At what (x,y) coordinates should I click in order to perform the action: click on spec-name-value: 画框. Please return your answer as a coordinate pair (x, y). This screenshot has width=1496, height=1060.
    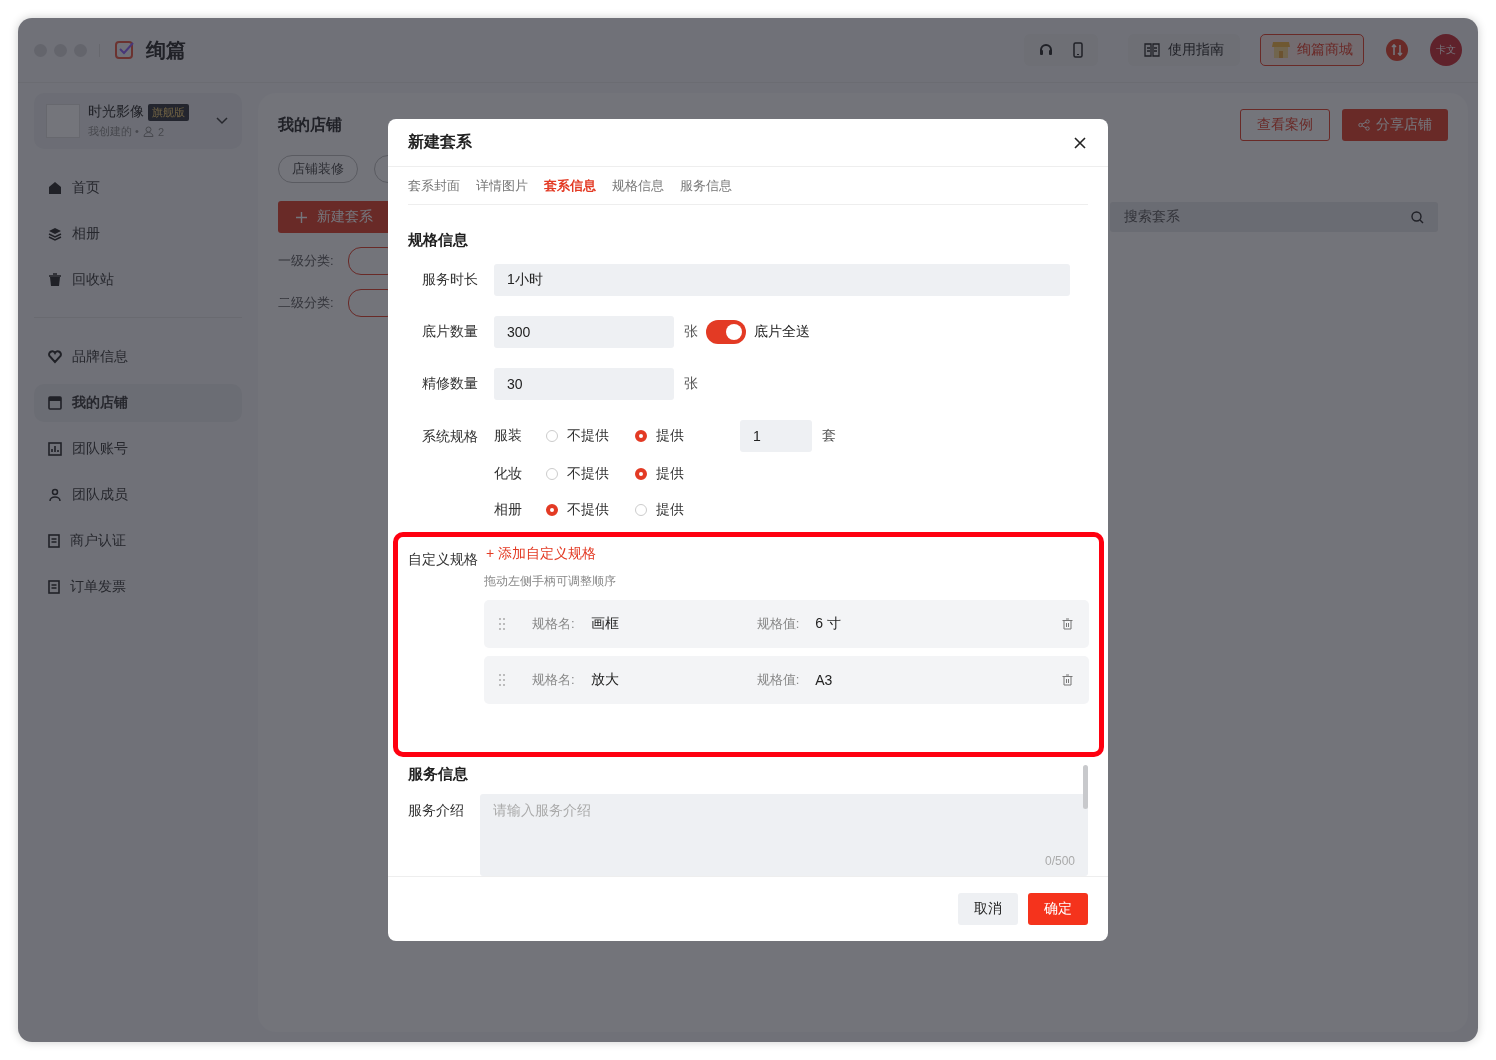
    Looking at the image, I should click on (605, 624).